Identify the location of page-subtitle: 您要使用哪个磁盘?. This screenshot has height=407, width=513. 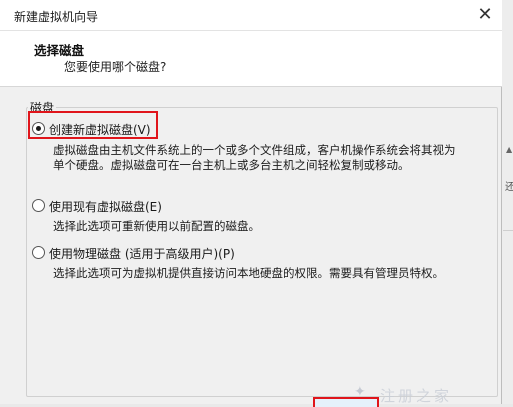
(115, 67).